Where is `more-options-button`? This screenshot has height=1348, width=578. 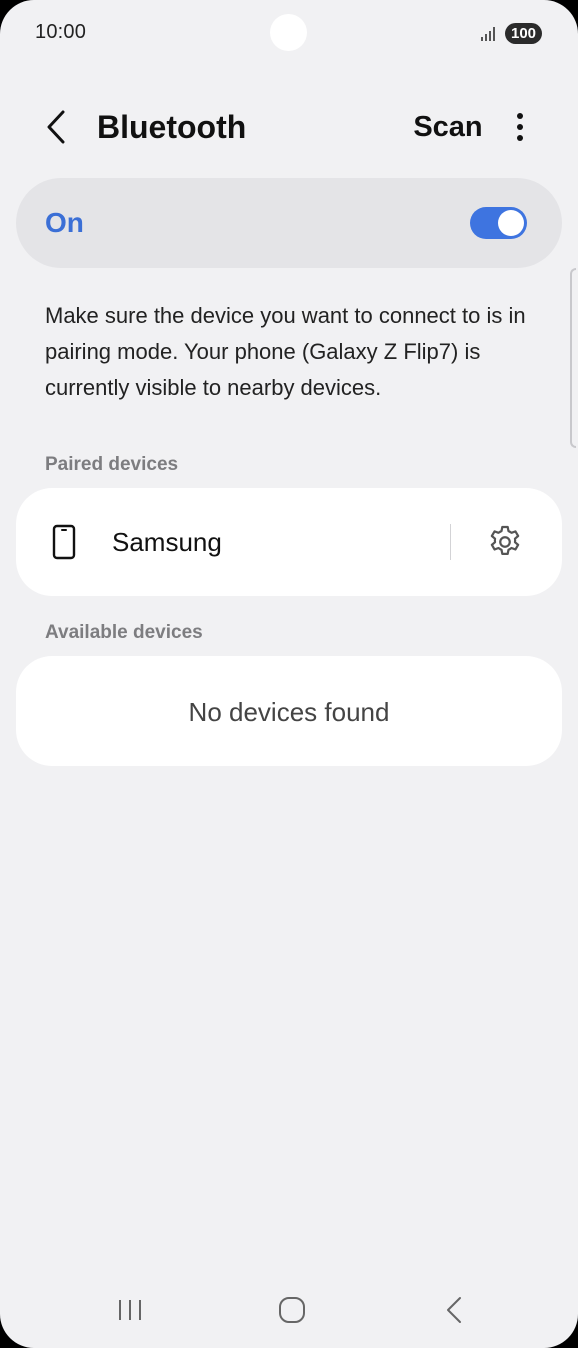 more-options-button is located at coordinates (520, 127).